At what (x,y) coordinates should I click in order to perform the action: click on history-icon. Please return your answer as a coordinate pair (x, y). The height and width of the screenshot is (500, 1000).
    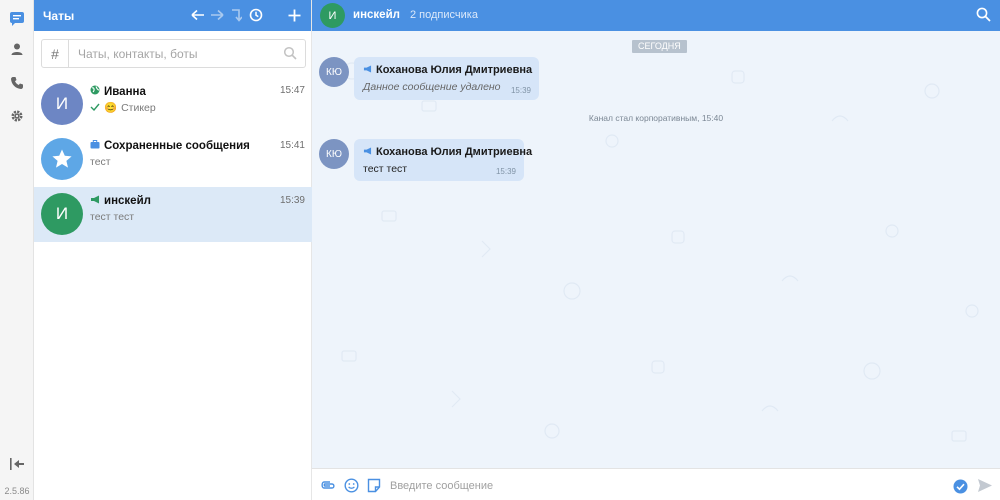
    Looking at the image, I should click on (256, 15).